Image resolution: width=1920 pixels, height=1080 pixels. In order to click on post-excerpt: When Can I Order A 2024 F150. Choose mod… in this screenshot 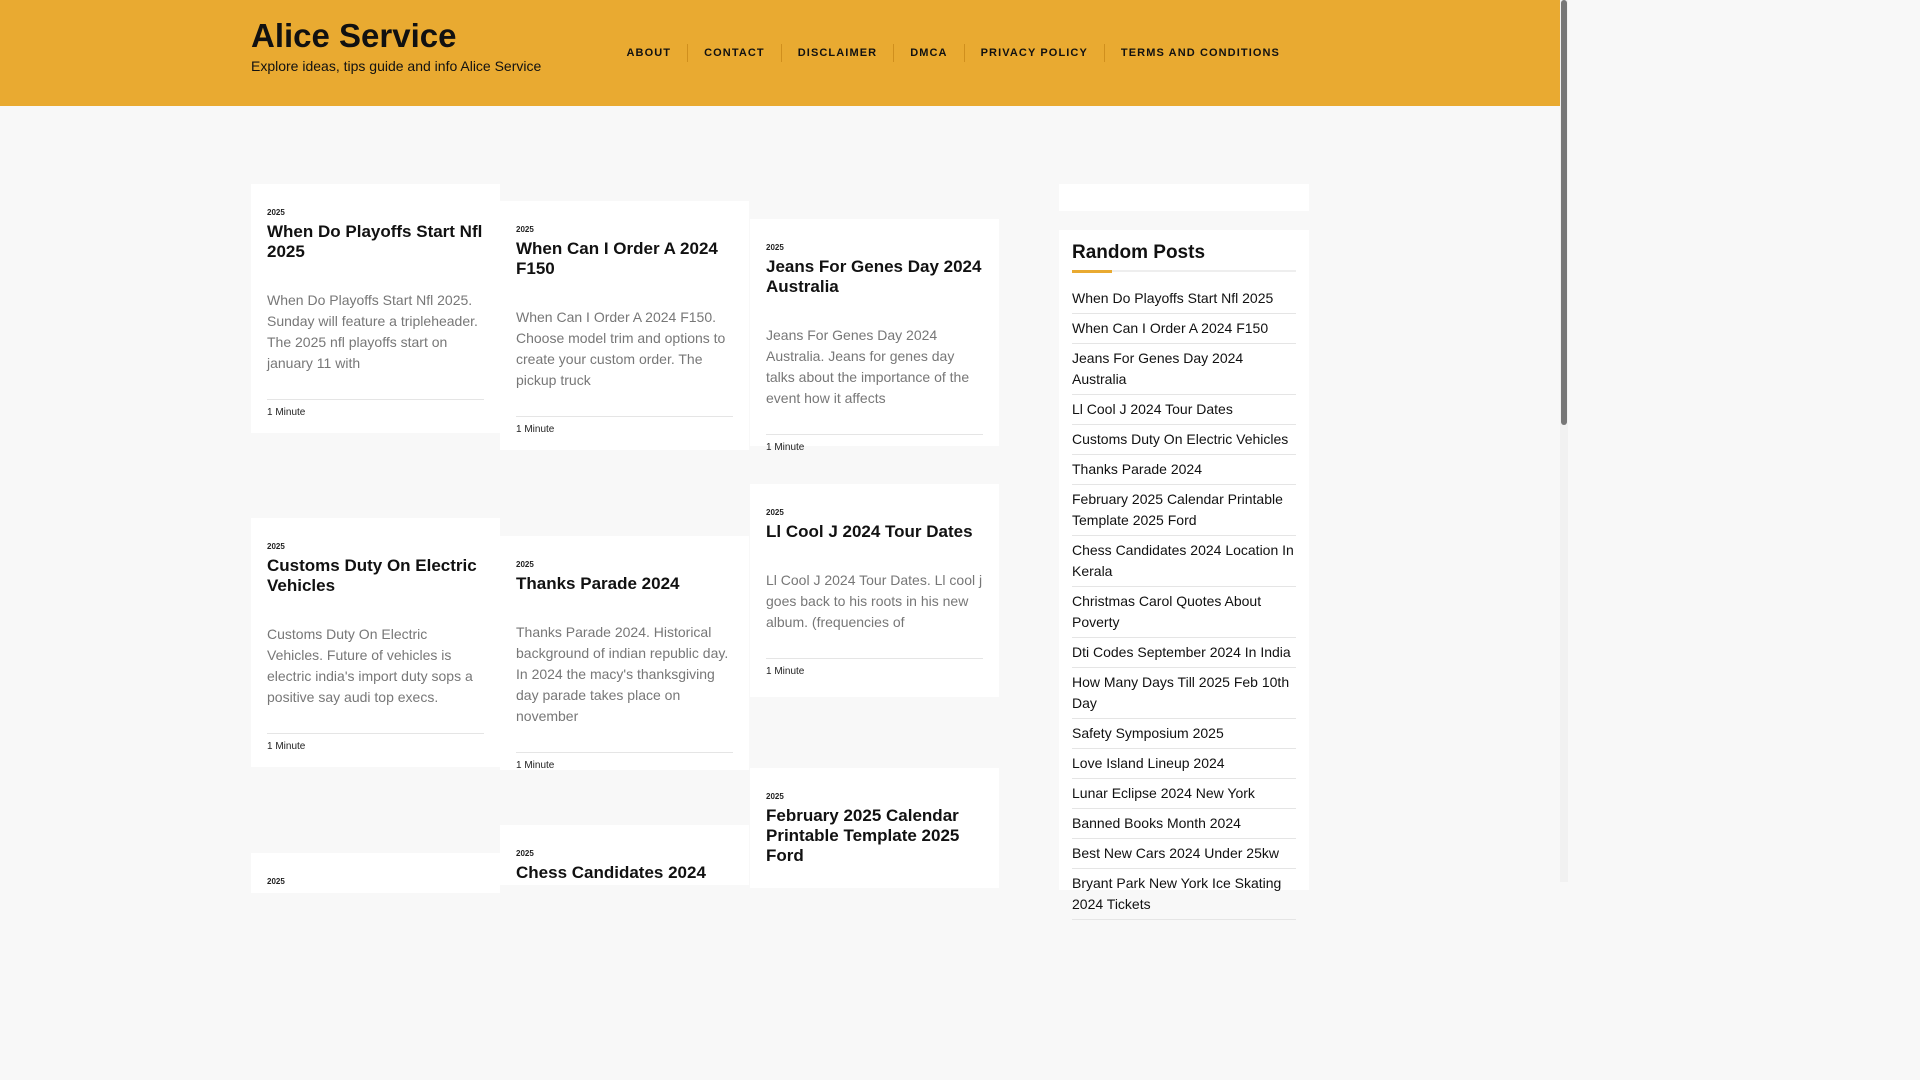, I will do `click(621, 348)`.